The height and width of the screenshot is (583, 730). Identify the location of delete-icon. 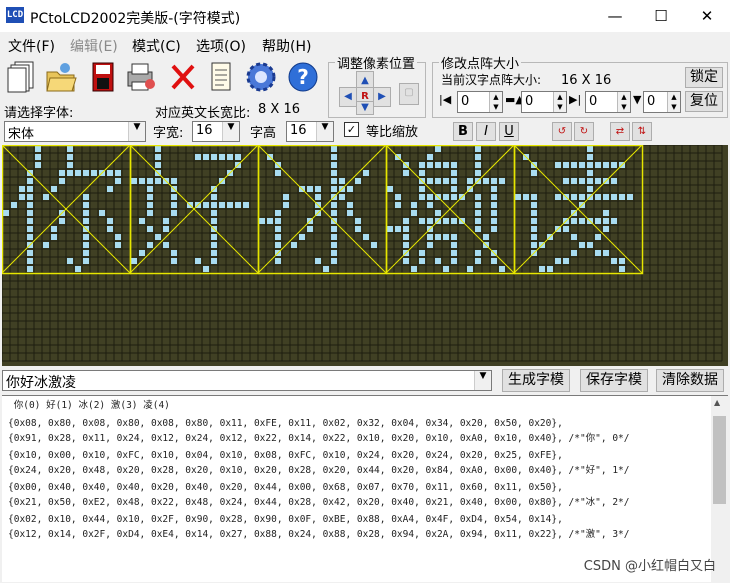
(183, 77).